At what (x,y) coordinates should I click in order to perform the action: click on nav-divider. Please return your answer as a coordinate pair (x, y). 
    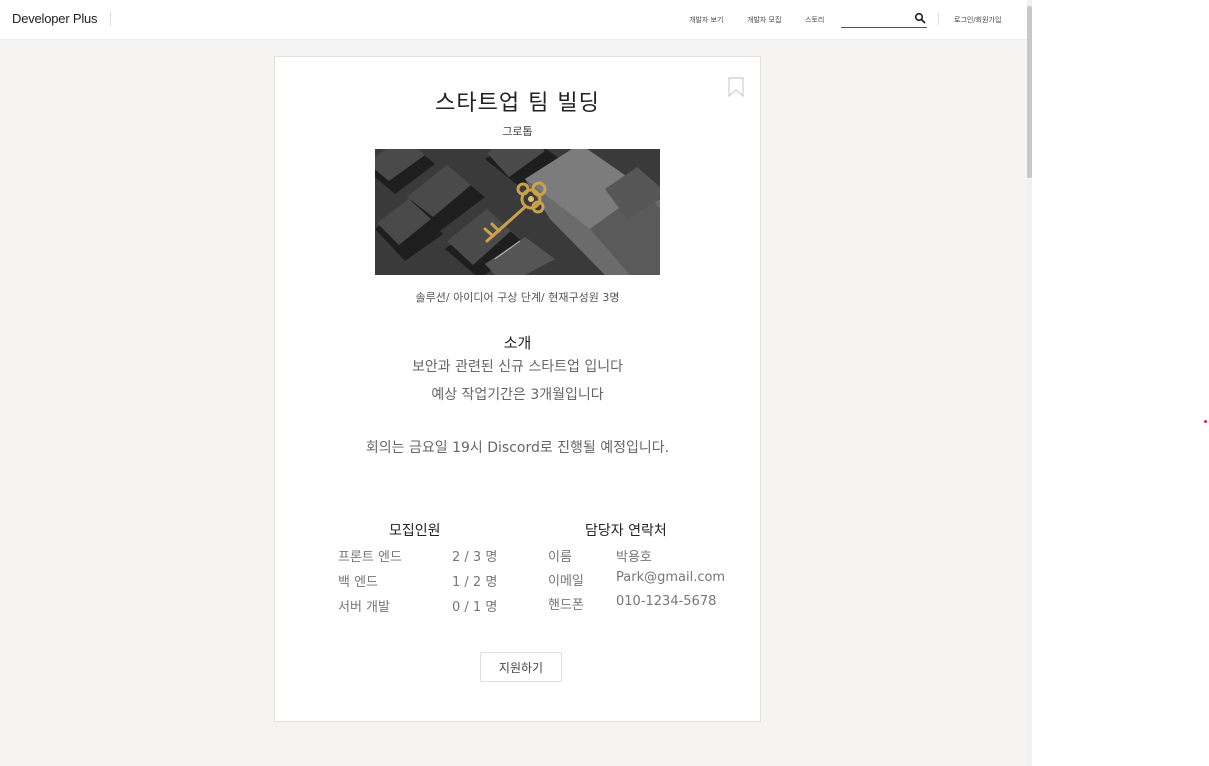
    Looking at the image, I should click on (938, 19).